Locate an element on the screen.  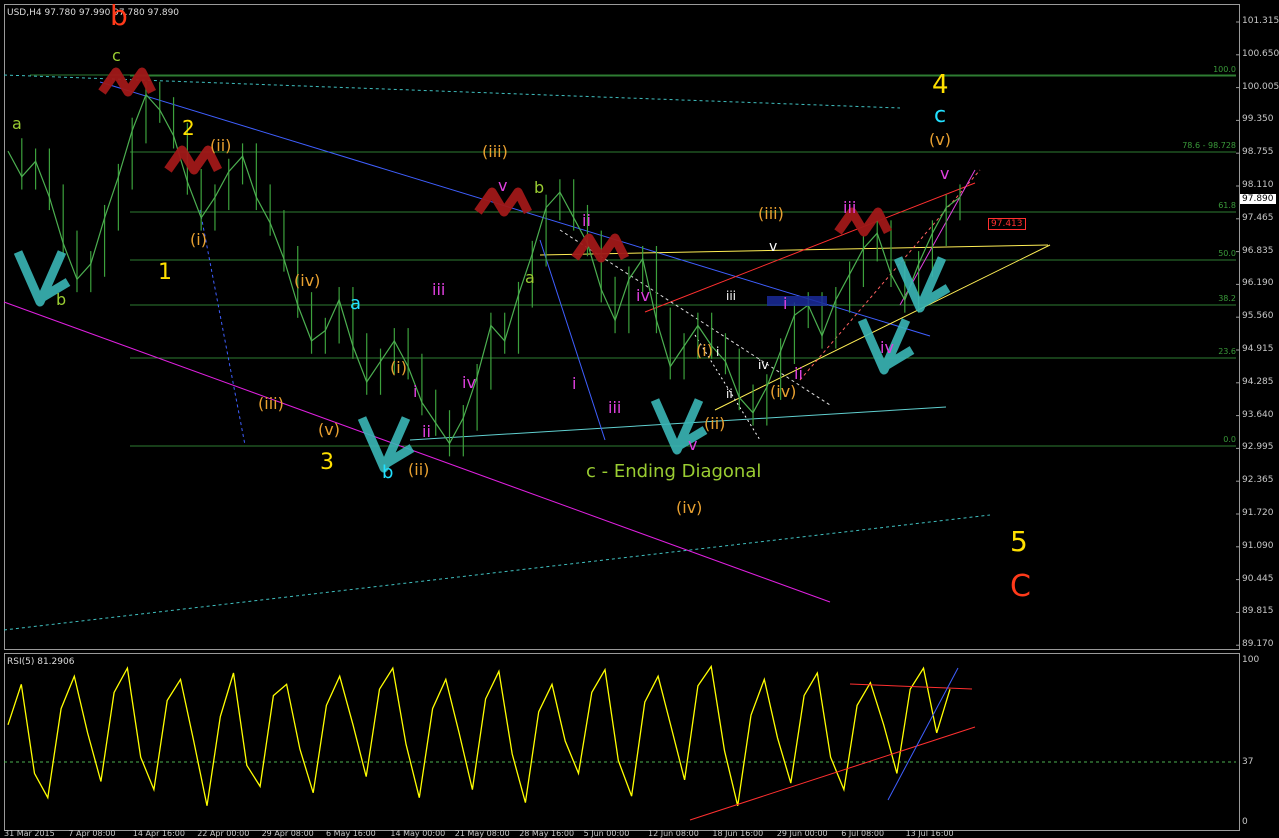
fib-level-label: 100.0 is located at coordinates (1224, 69).